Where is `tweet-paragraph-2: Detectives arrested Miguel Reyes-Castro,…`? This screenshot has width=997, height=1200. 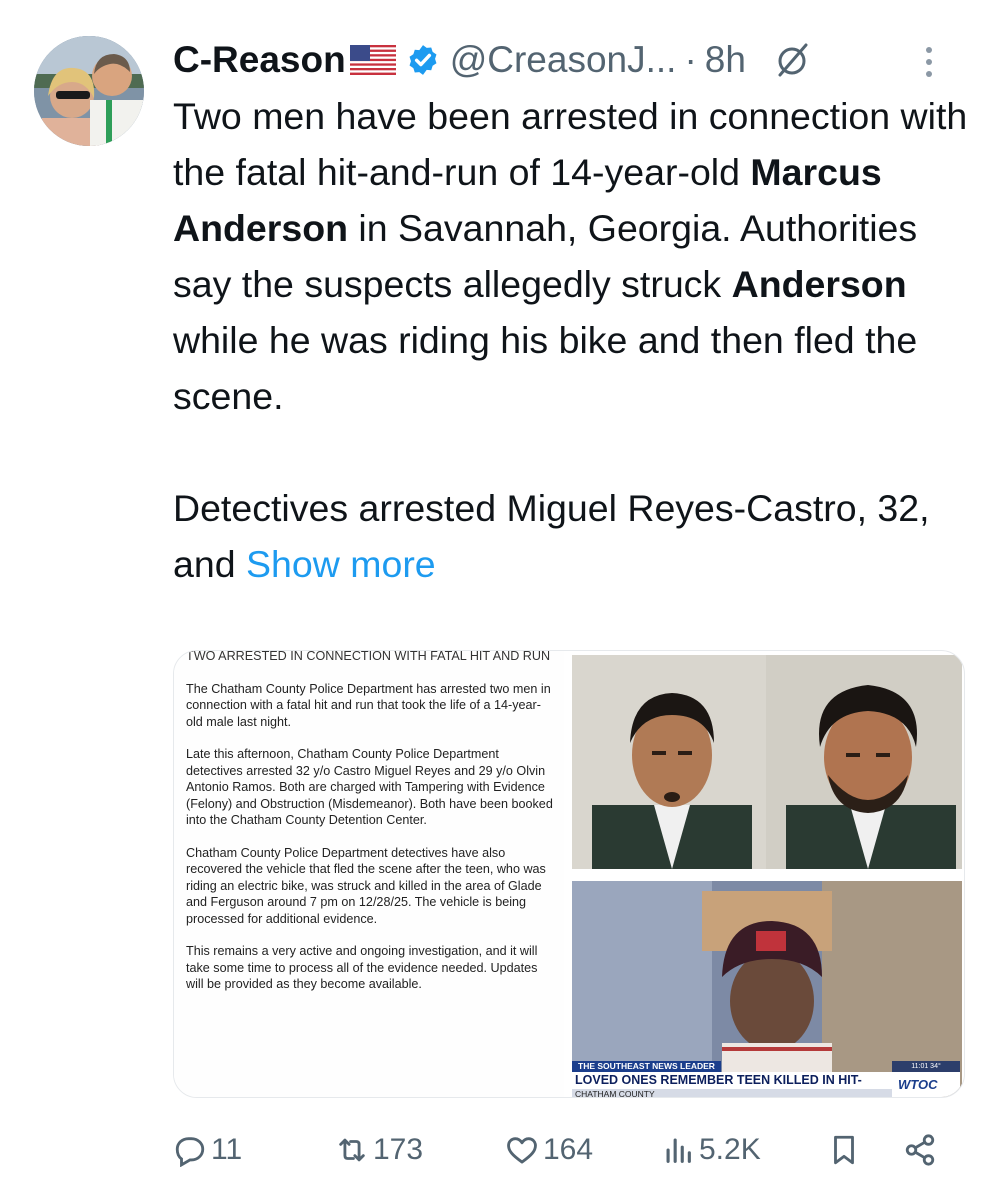
tweet-paragraph-2: Detectives arrested Miguel Reyes-Castro,… is located at coordinates (573, 536).